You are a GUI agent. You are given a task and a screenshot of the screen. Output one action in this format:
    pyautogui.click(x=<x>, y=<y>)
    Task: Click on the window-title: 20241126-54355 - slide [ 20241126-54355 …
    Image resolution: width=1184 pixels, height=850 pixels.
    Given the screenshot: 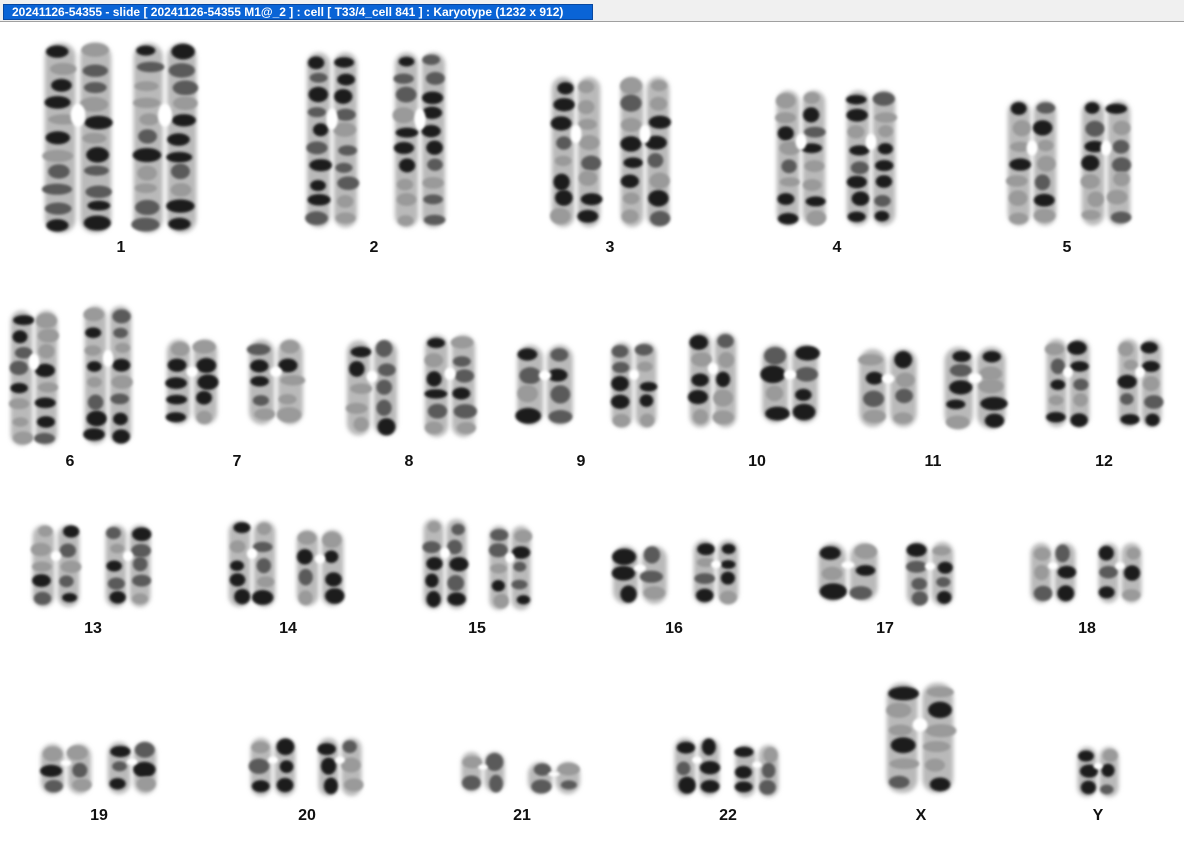 What is the action you would take?
    pyautogui.click(x=298, y=12)
    